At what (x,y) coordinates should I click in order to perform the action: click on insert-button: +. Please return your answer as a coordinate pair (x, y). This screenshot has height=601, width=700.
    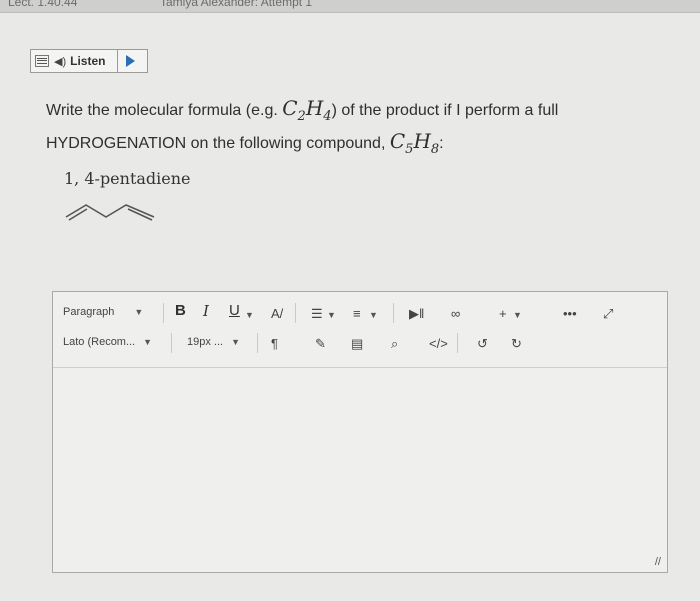
    Looking at the image, I should click on (503, 313).